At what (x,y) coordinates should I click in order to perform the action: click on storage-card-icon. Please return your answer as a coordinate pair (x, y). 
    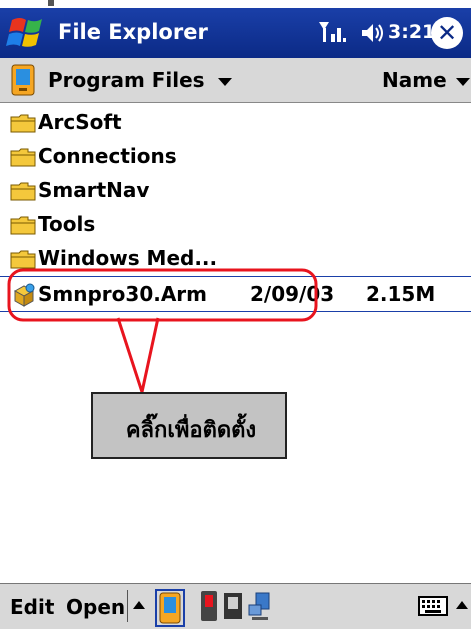
    Looking at the image, I should click on (209, 606).